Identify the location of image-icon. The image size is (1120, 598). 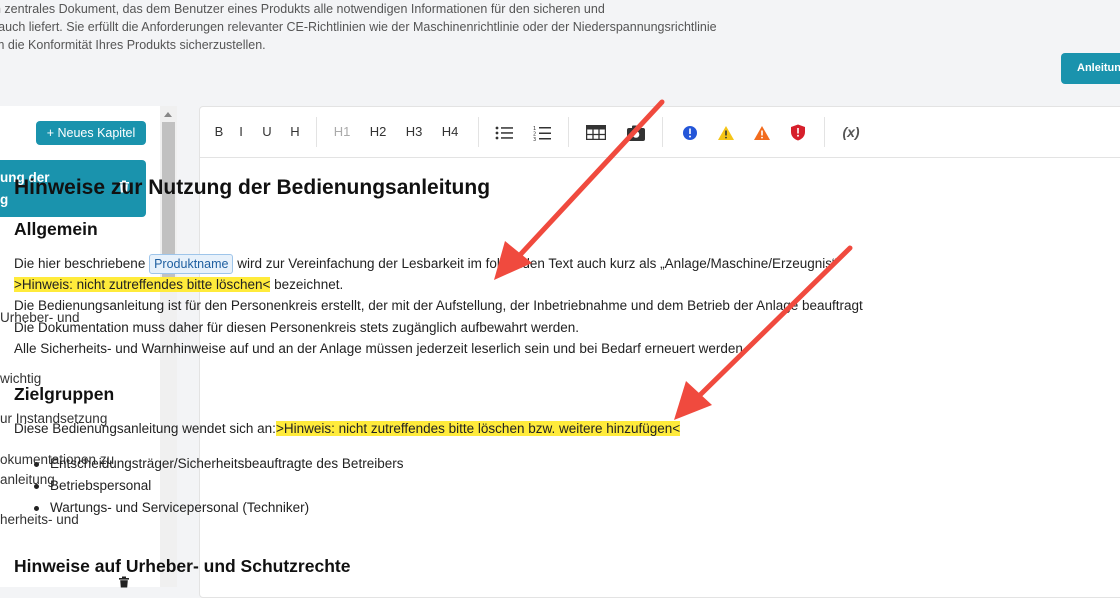
(636, 132).